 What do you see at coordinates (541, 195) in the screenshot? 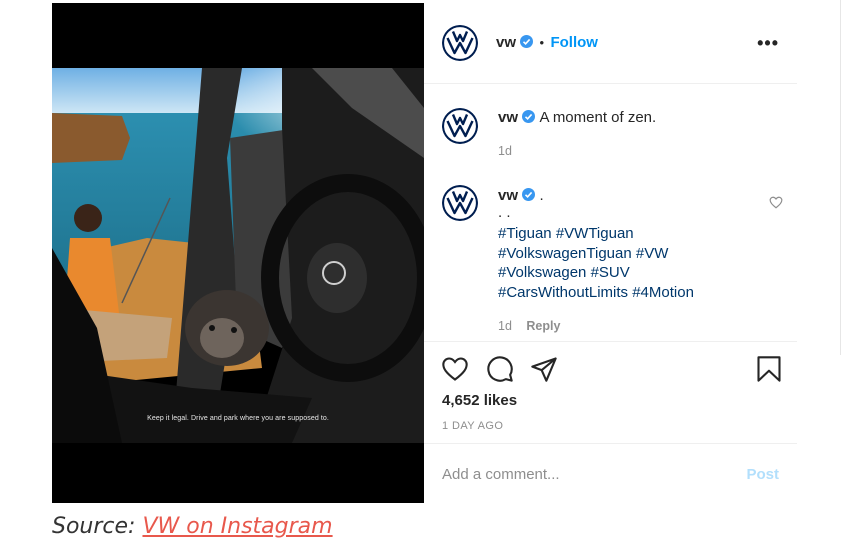
I see `comment-first-line: .` at bounding box center [541, 195].